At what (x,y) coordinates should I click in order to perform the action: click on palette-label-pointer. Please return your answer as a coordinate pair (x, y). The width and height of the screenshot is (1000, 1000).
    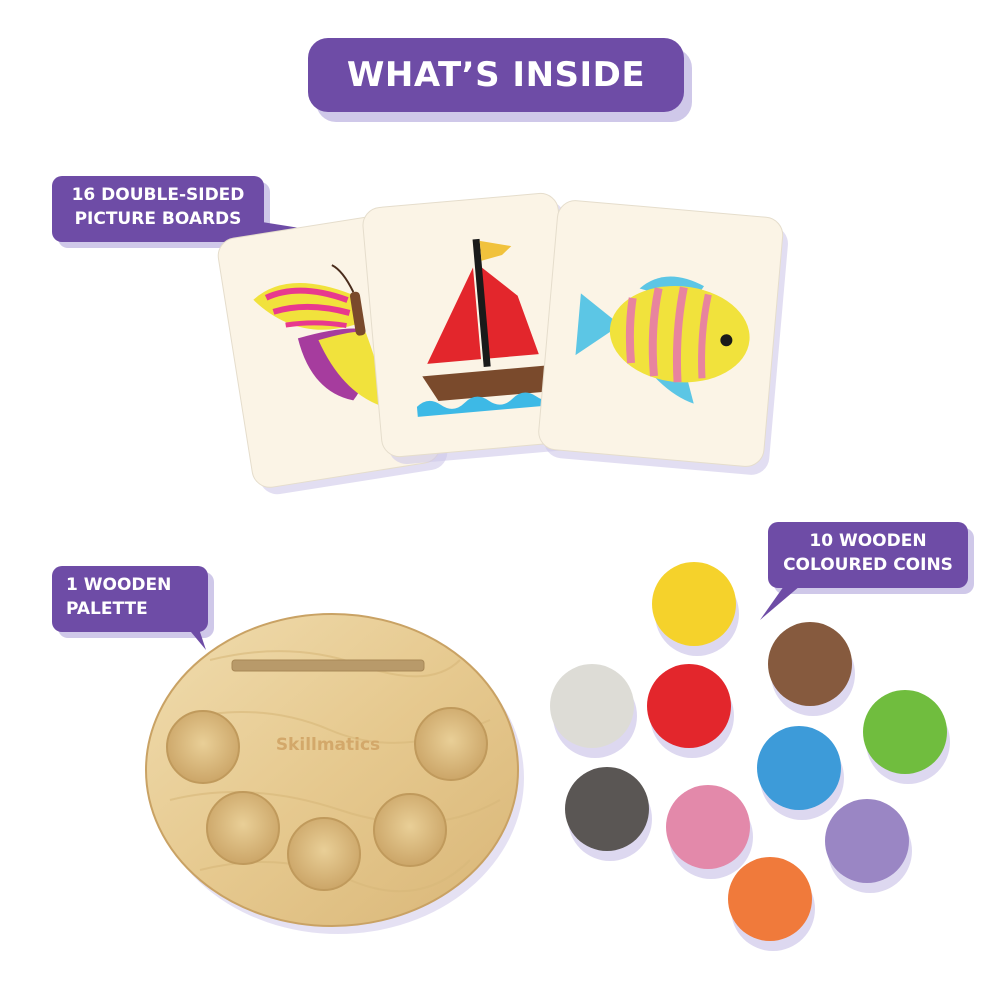
    Looking at the image, I should click on (196, 638).